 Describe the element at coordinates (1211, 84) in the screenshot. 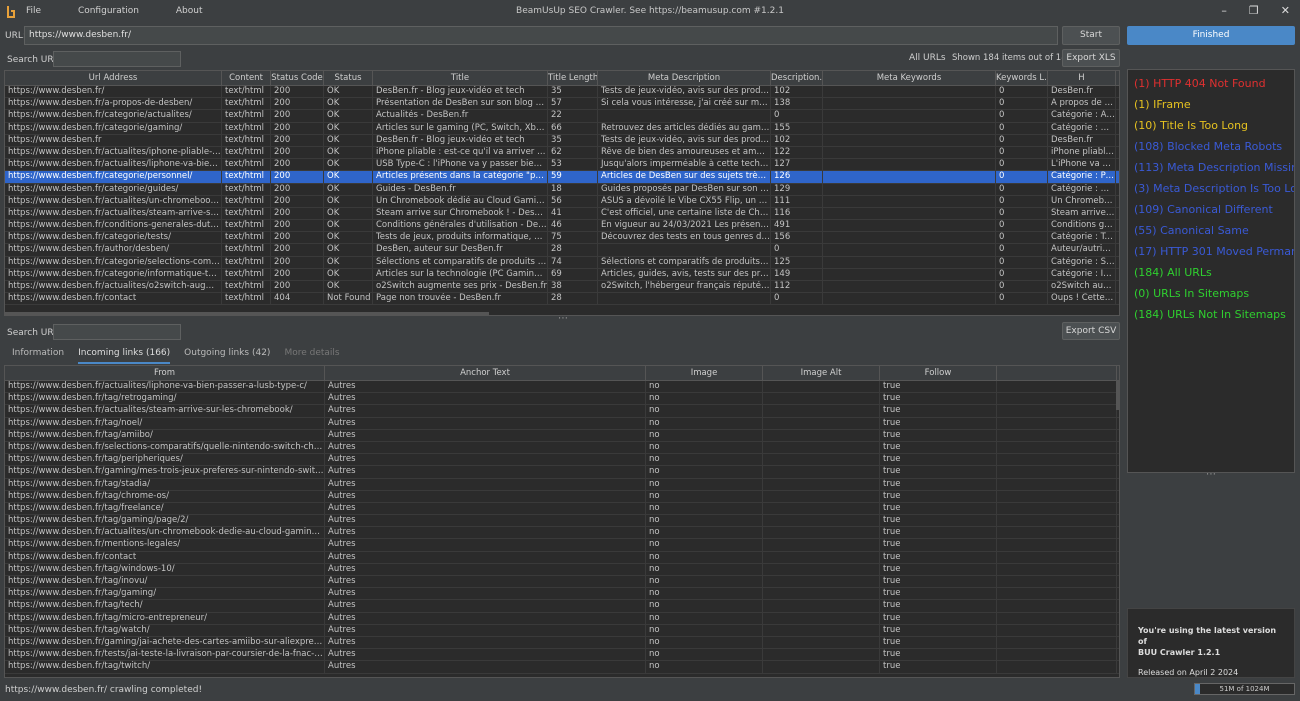

I see `issue-filter-item: (1) HTTP 404 Not Found` at that location.